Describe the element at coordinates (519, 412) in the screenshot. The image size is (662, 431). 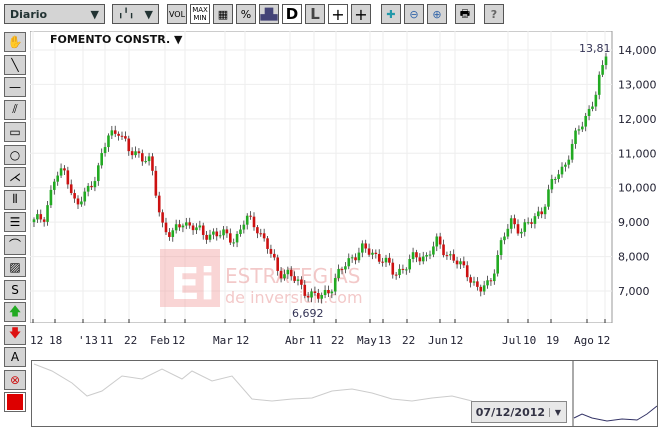
I see `date-select: 07/12/2012 ▼` at that location.